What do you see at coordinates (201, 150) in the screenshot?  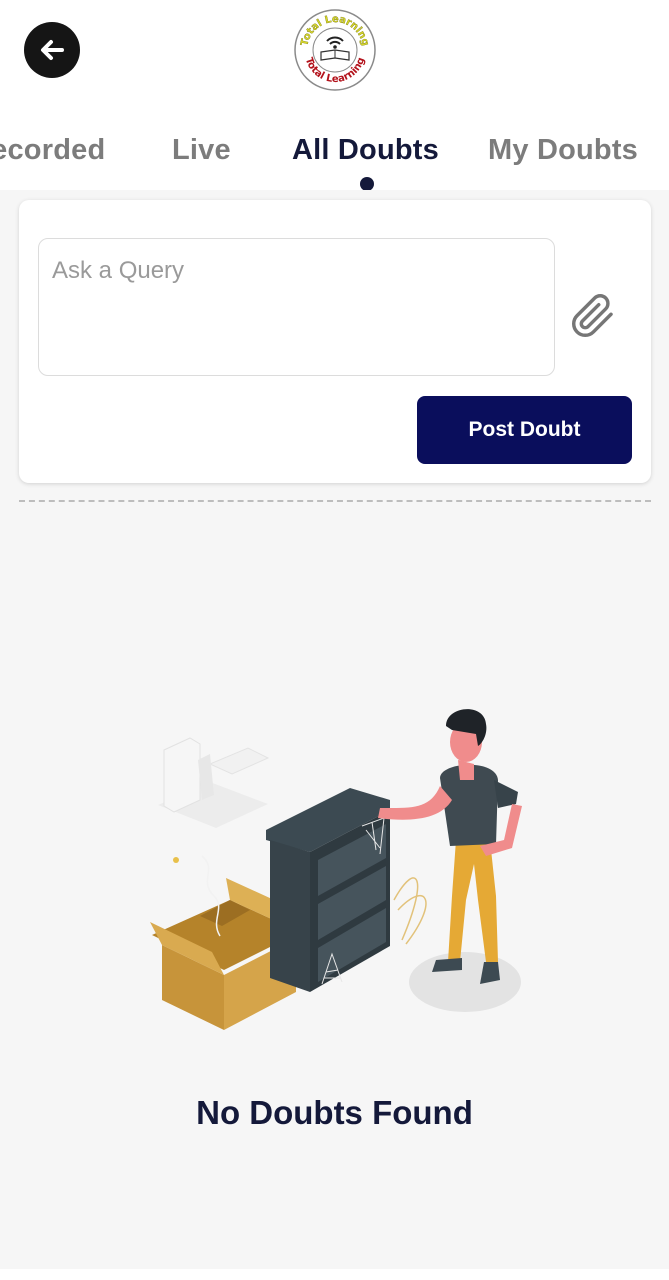 I see `tab-live: Live` at bounding box center [201, 150].